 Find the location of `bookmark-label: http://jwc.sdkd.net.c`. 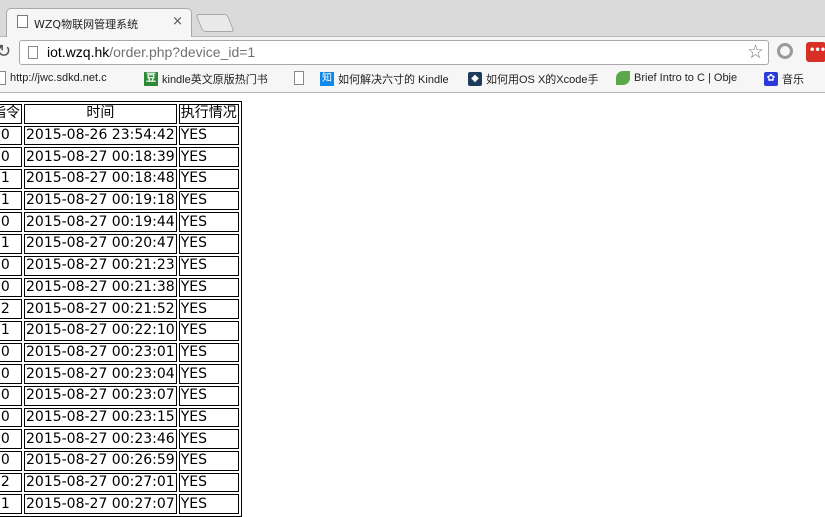

bookmark-label: http://jwc.sdkd.net.c is located at coordinates (58, 78).